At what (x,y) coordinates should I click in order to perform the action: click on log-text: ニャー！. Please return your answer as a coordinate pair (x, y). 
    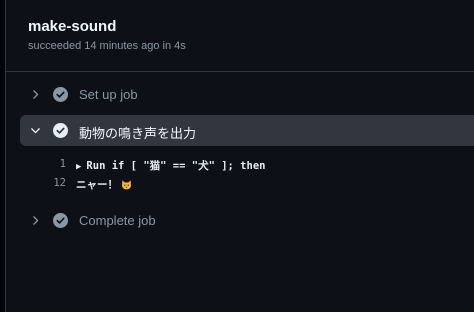
    Looking at the image, I should click on (97, 185).